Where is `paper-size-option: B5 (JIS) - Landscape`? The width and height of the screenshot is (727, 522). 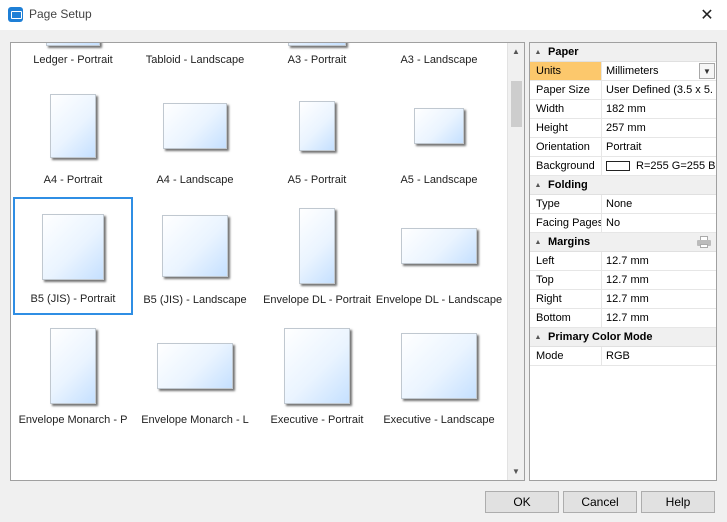 paper-size-option: B5 (JIS) - Landscape is located at coordinates (195, 256).